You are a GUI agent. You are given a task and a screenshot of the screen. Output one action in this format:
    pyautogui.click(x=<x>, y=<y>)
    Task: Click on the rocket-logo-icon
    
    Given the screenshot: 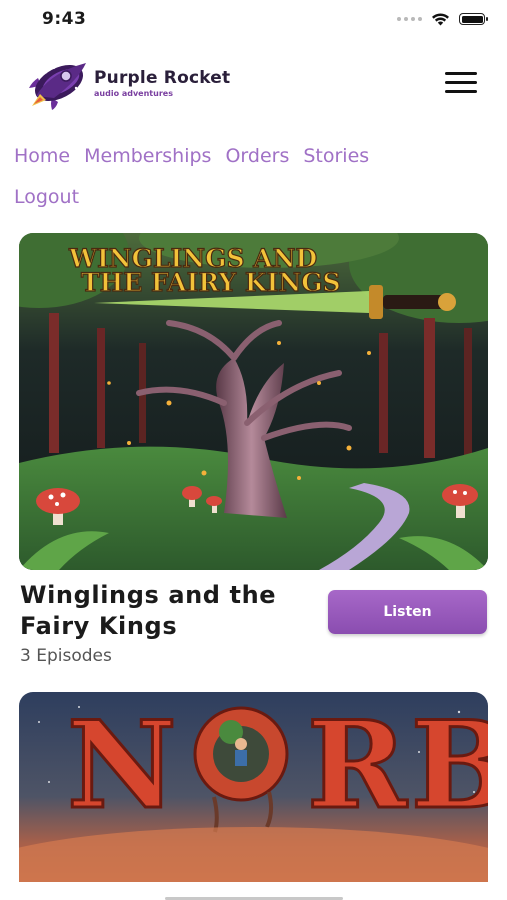 What is the action you would take?
    pyautogui.click(x=57, y=86)
    